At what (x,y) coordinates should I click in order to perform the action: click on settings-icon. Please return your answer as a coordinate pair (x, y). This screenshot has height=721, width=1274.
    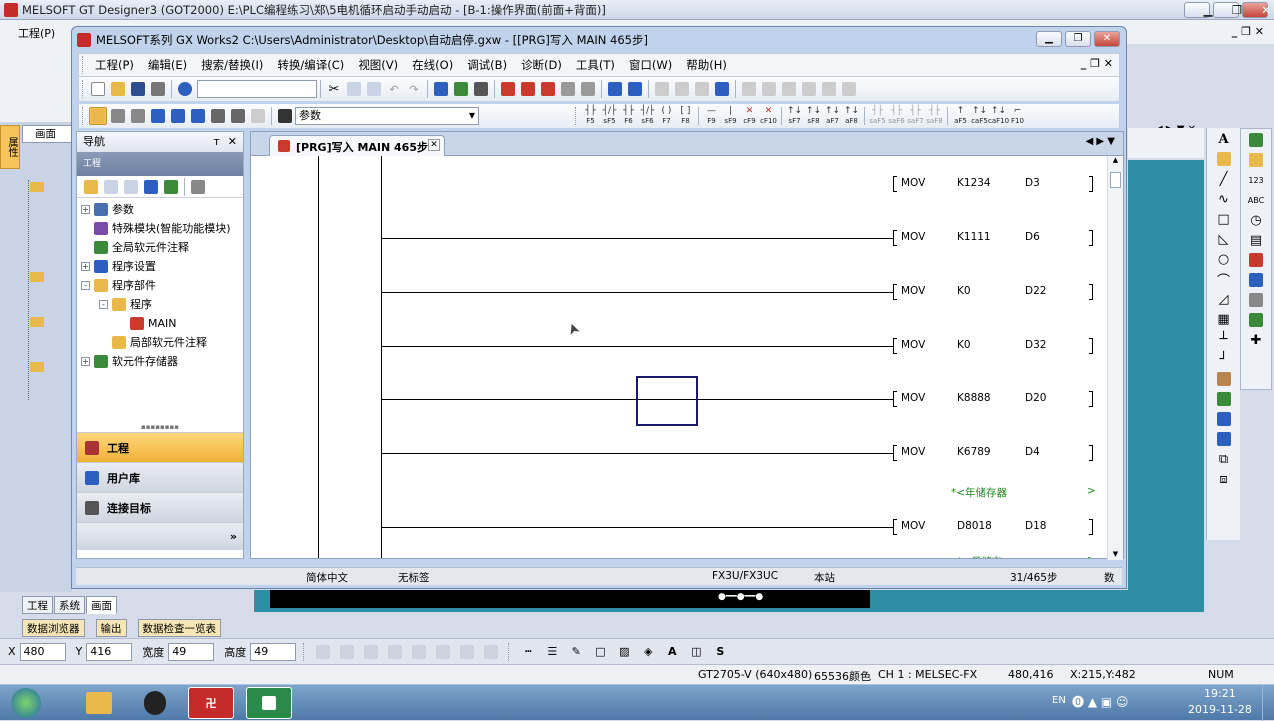
    Looking at the image, I should click on (198, 187).